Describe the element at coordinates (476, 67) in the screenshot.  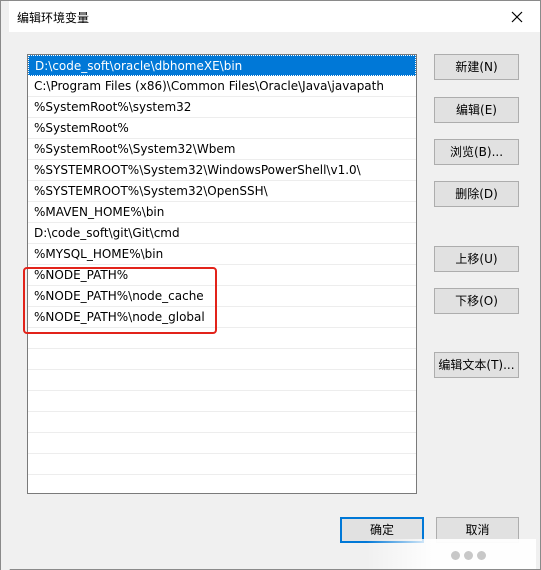
I see `new-button: 新建(N)` at that location.